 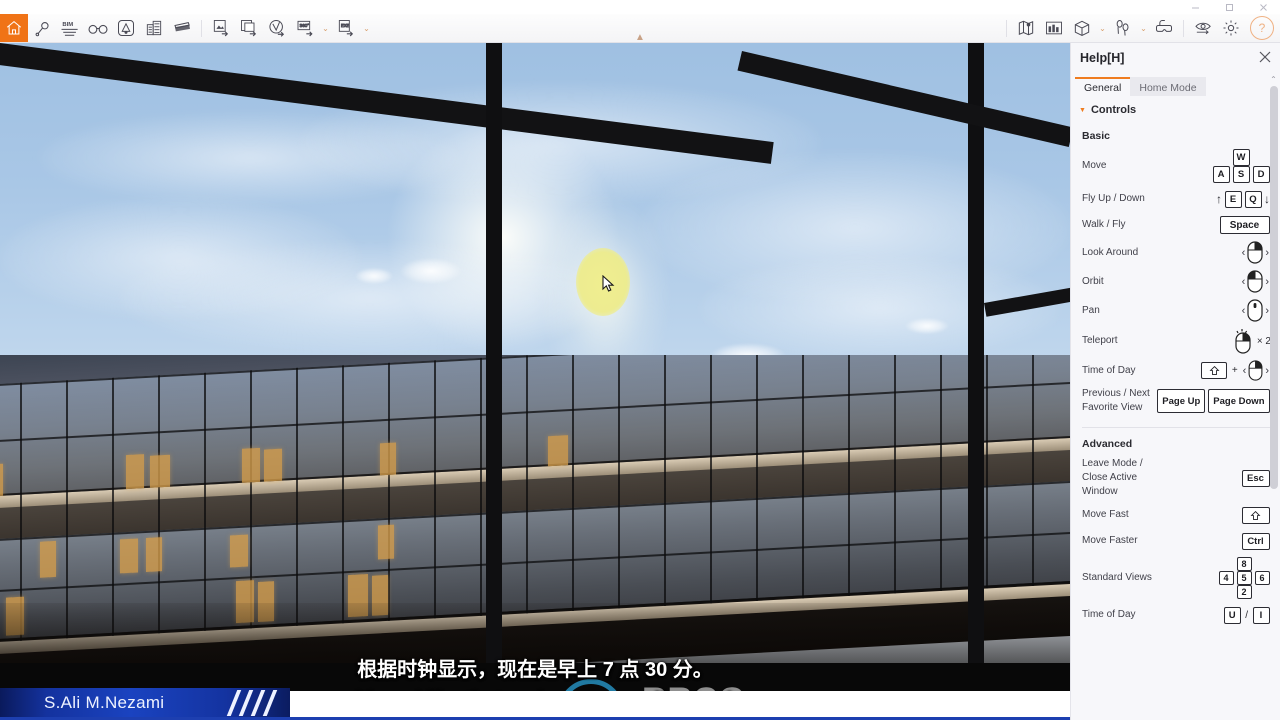 I want to click on row-move-fast: Move Fast, so click(x=1175, y=515).